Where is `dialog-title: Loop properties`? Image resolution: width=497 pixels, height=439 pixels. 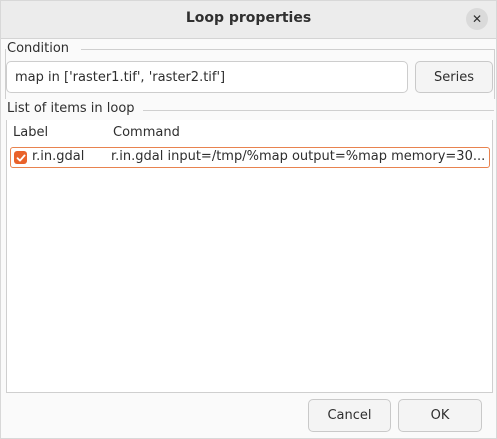
dialog-title: Loop properties is located at coordinates (248, 18).